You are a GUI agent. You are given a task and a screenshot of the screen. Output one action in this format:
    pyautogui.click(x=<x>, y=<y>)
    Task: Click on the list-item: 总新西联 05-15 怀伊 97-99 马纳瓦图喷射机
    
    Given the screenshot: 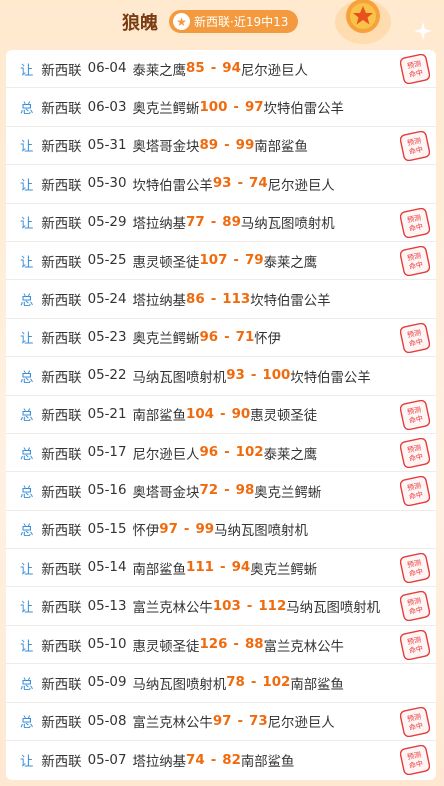 What is the action you would take?
    pyautogui.click(x=221, y=530)
    